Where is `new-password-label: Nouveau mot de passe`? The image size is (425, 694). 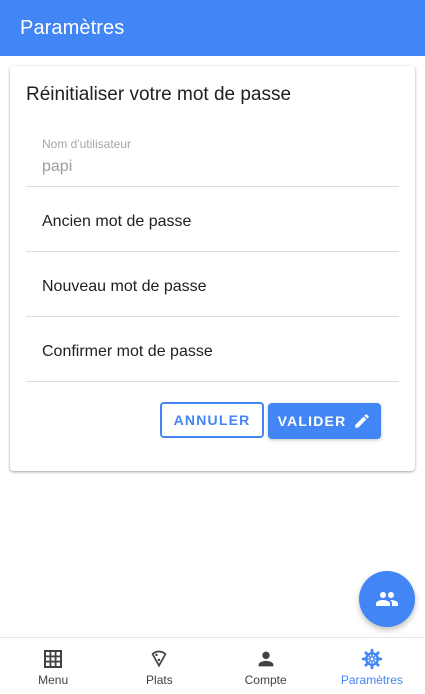
new-password-label: Nouveau mot de passe is located at coordinates (124, 286).